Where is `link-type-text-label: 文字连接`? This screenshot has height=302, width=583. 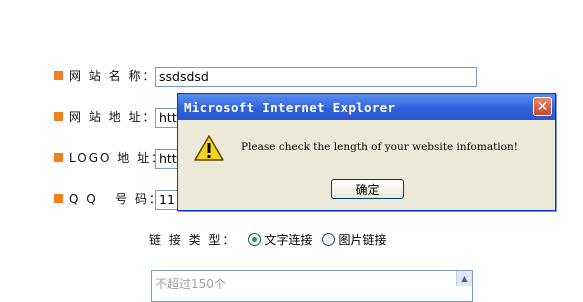
link-type-text-label: 文字连接 is located at coordinates (288, 240).